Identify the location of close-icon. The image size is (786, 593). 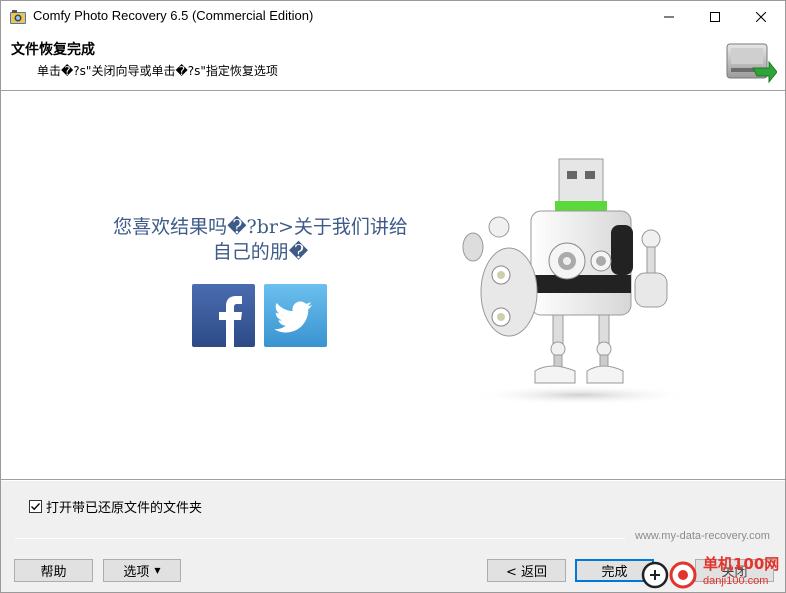
(761, 16).